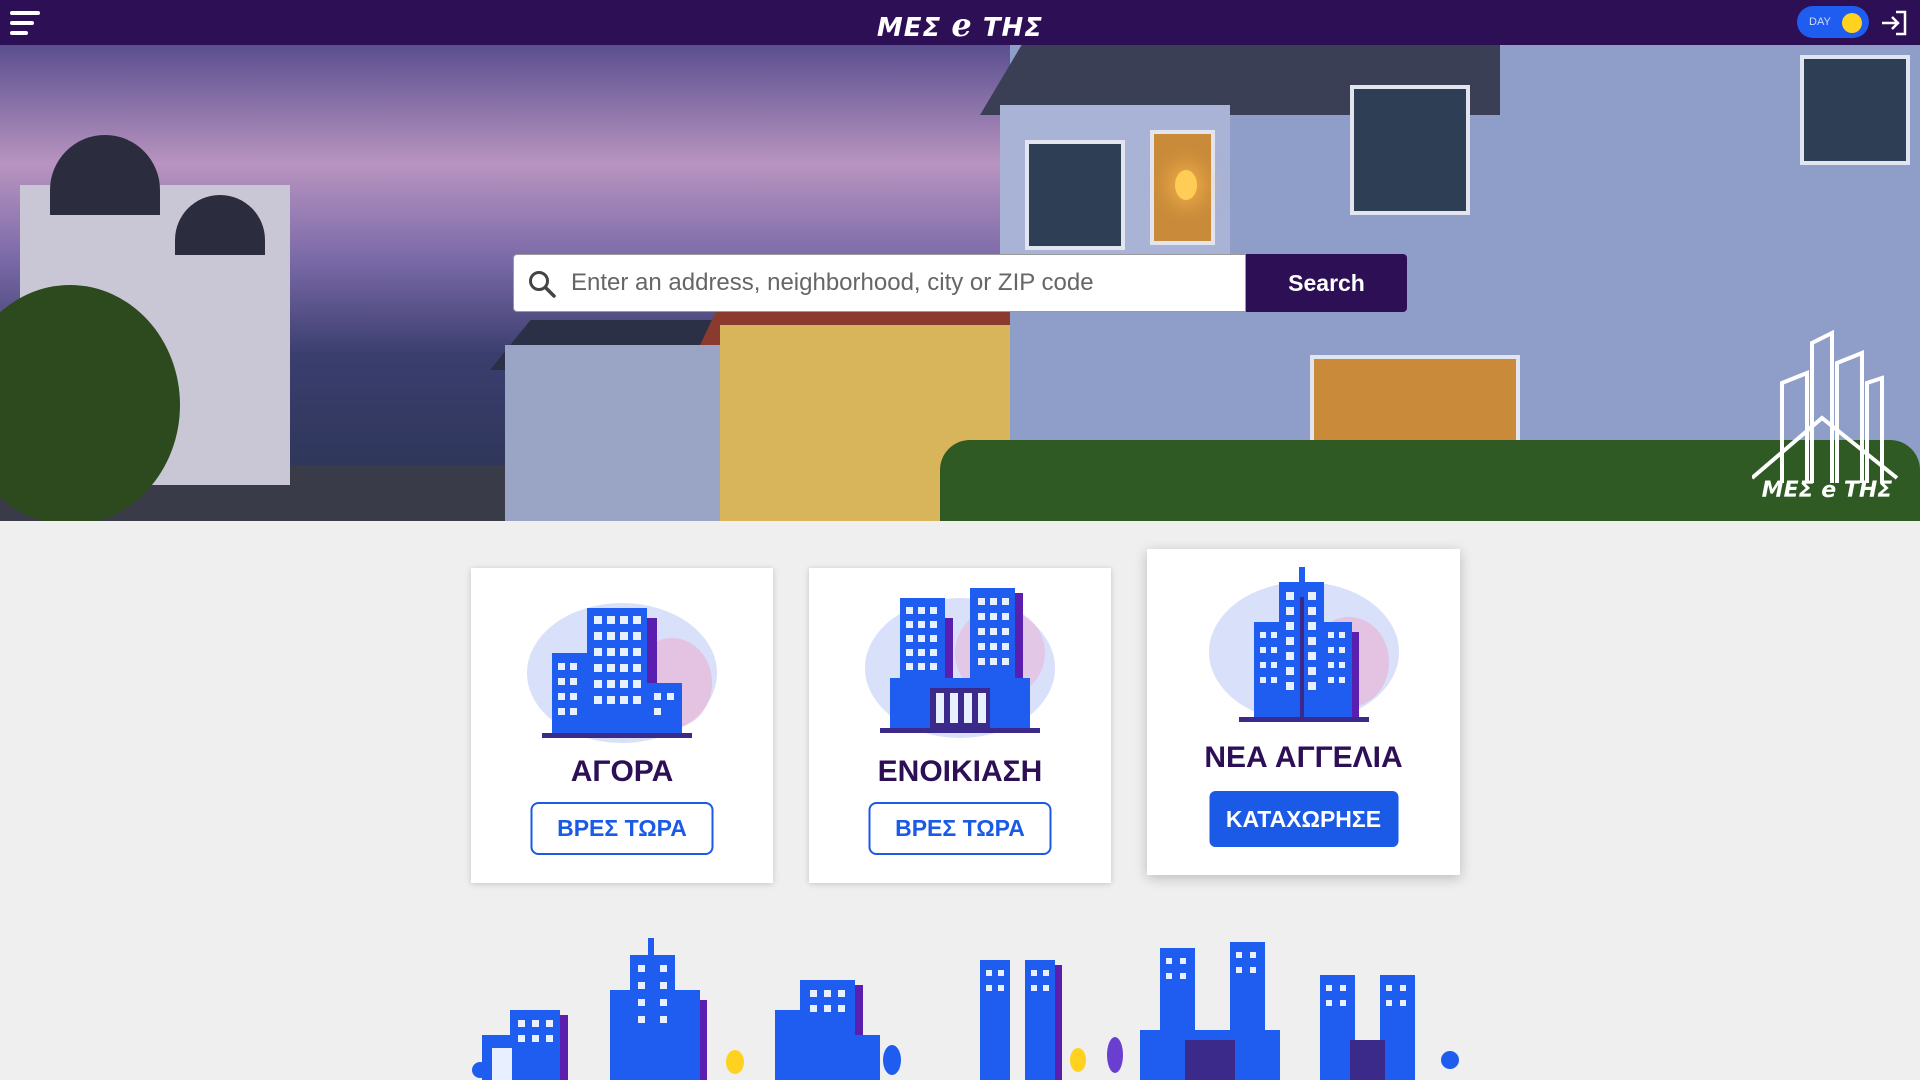 The width and height of the screenshot is (1920, 1080). What do you see at coordinates (622, 673) in the screenshot?
I see `office-building-icon` at bounding box center [622, 673].